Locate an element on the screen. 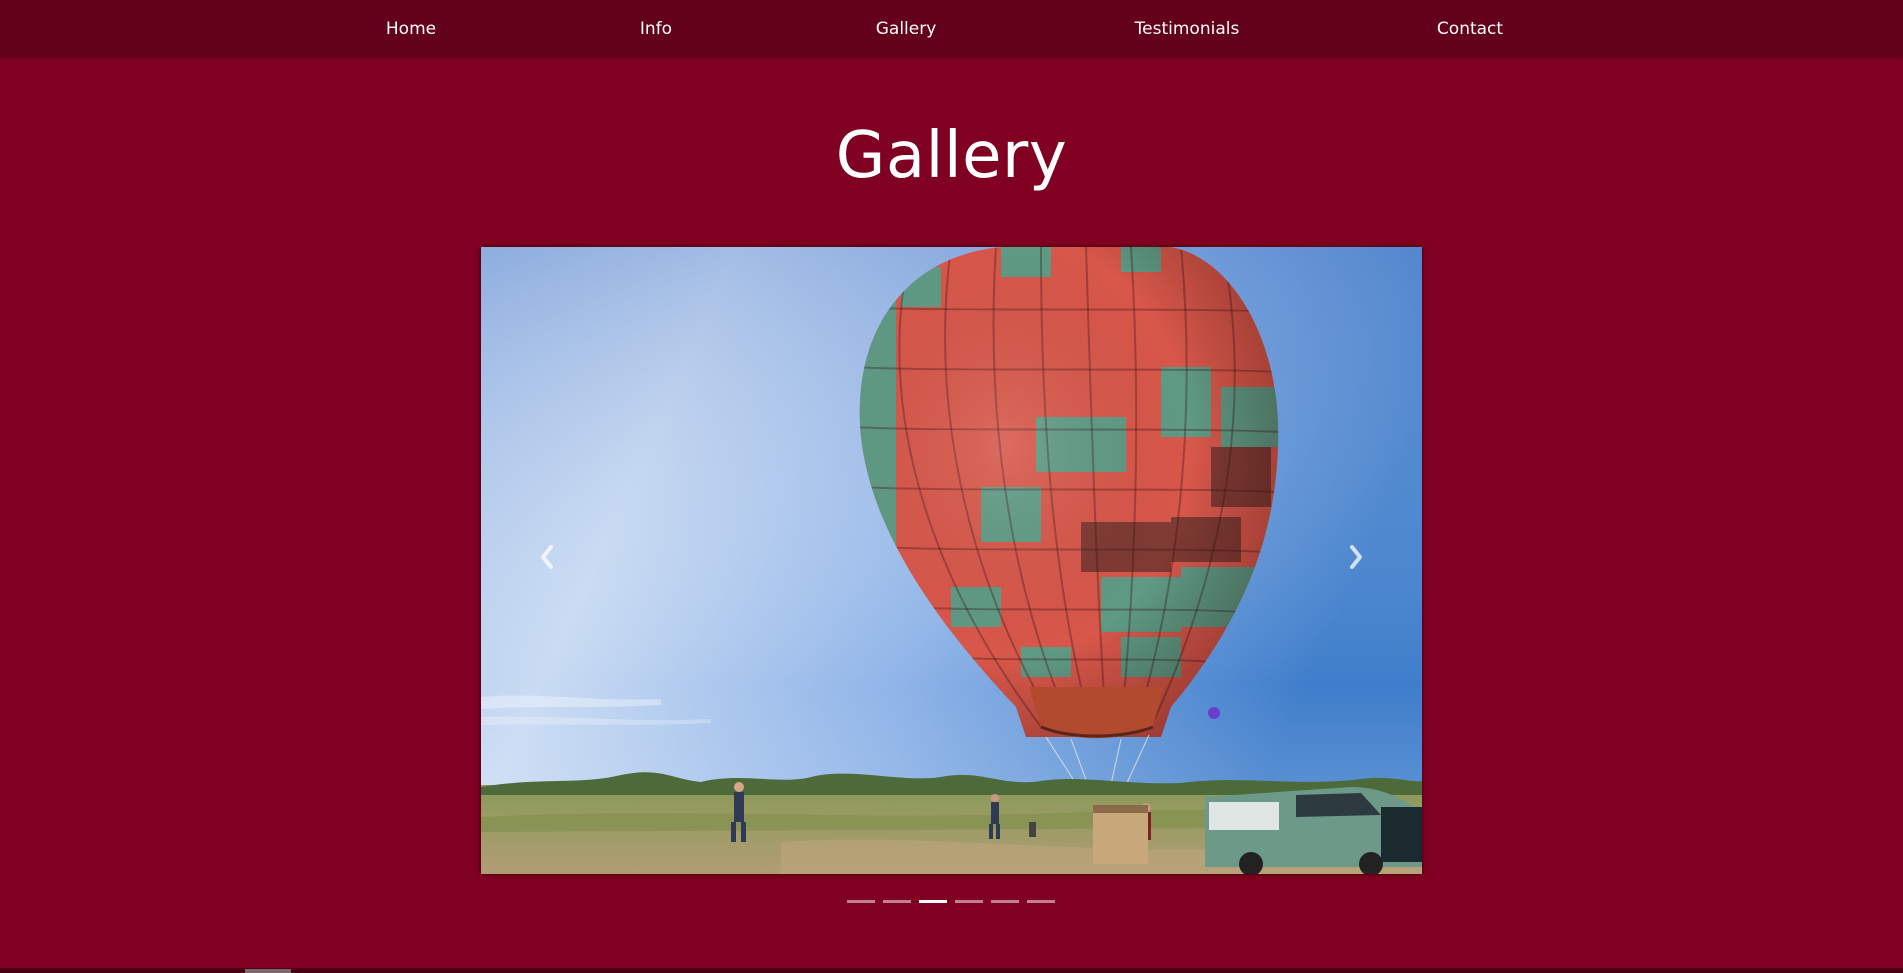 Image resolution: width=1903 pixels, height=973 pixels. nav-item-contact: Contact is located at coordinates (1470, 28).